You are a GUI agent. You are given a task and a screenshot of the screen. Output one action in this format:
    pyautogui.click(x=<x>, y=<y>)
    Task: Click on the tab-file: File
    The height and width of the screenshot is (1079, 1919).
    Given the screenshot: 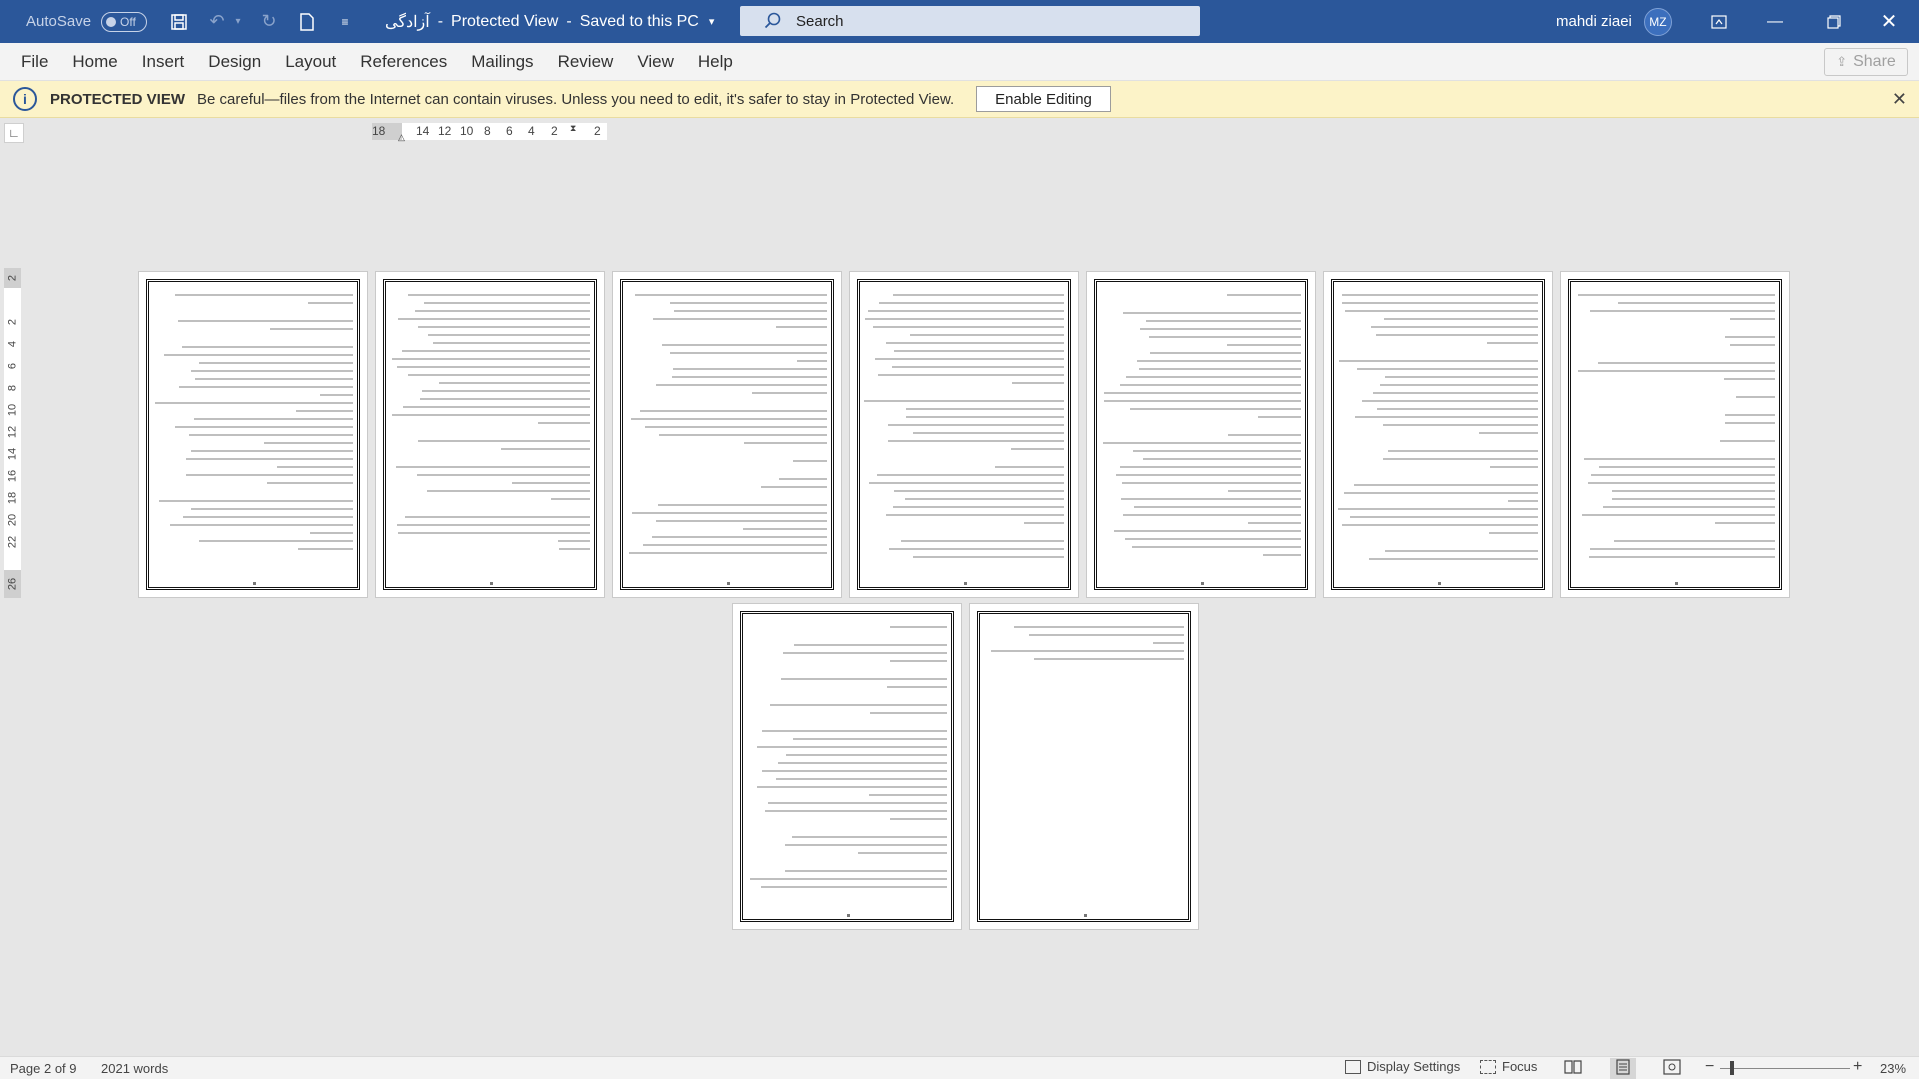 What is the action you would take?
    pyautogui.click(x=30, y=62)
    